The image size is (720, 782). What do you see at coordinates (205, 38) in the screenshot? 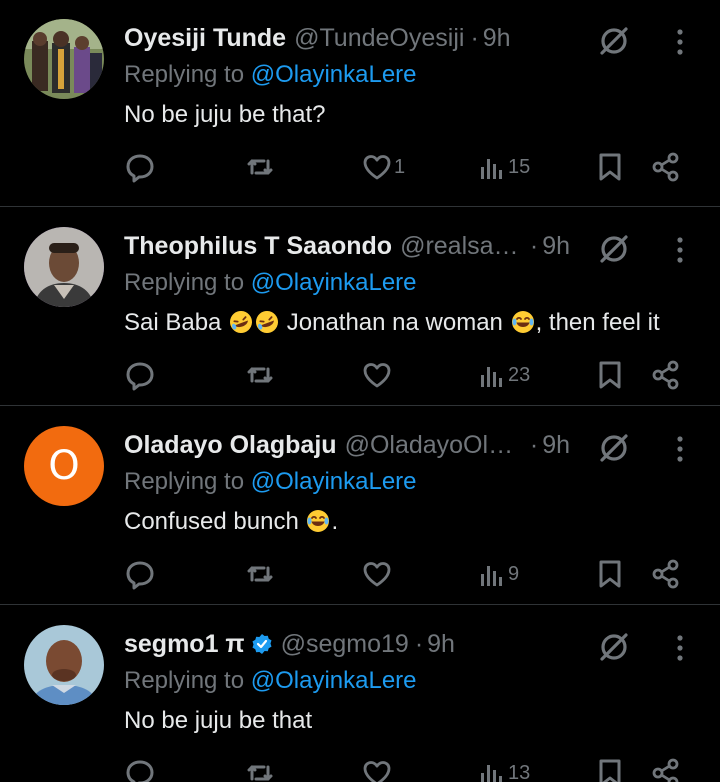
I see `display-name: Oyesiji Tunde` at bounding box center [205, 38].